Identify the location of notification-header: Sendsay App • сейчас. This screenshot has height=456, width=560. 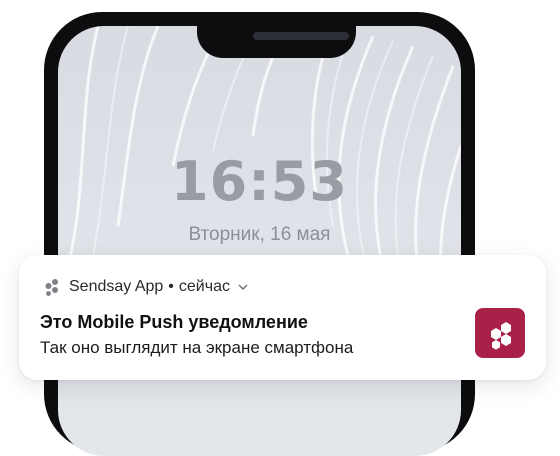
(145, 287).